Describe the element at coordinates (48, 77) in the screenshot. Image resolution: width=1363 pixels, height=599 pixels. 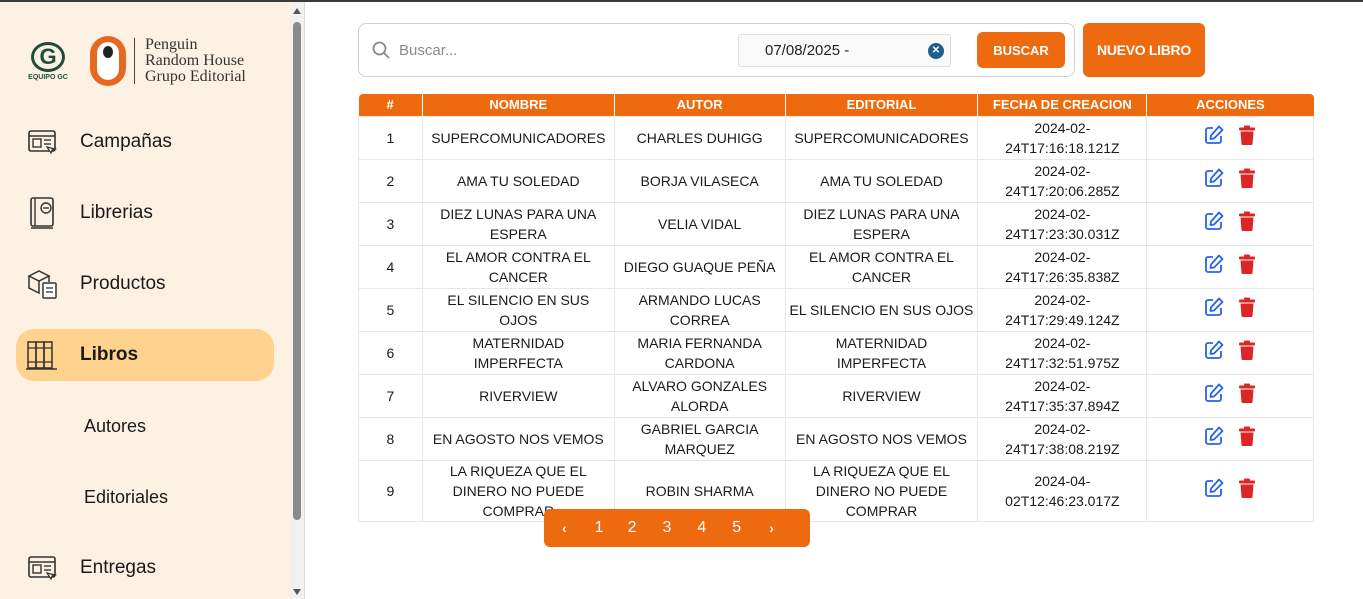
I see `gc-logo-text: EQUIPO GC` at that location.